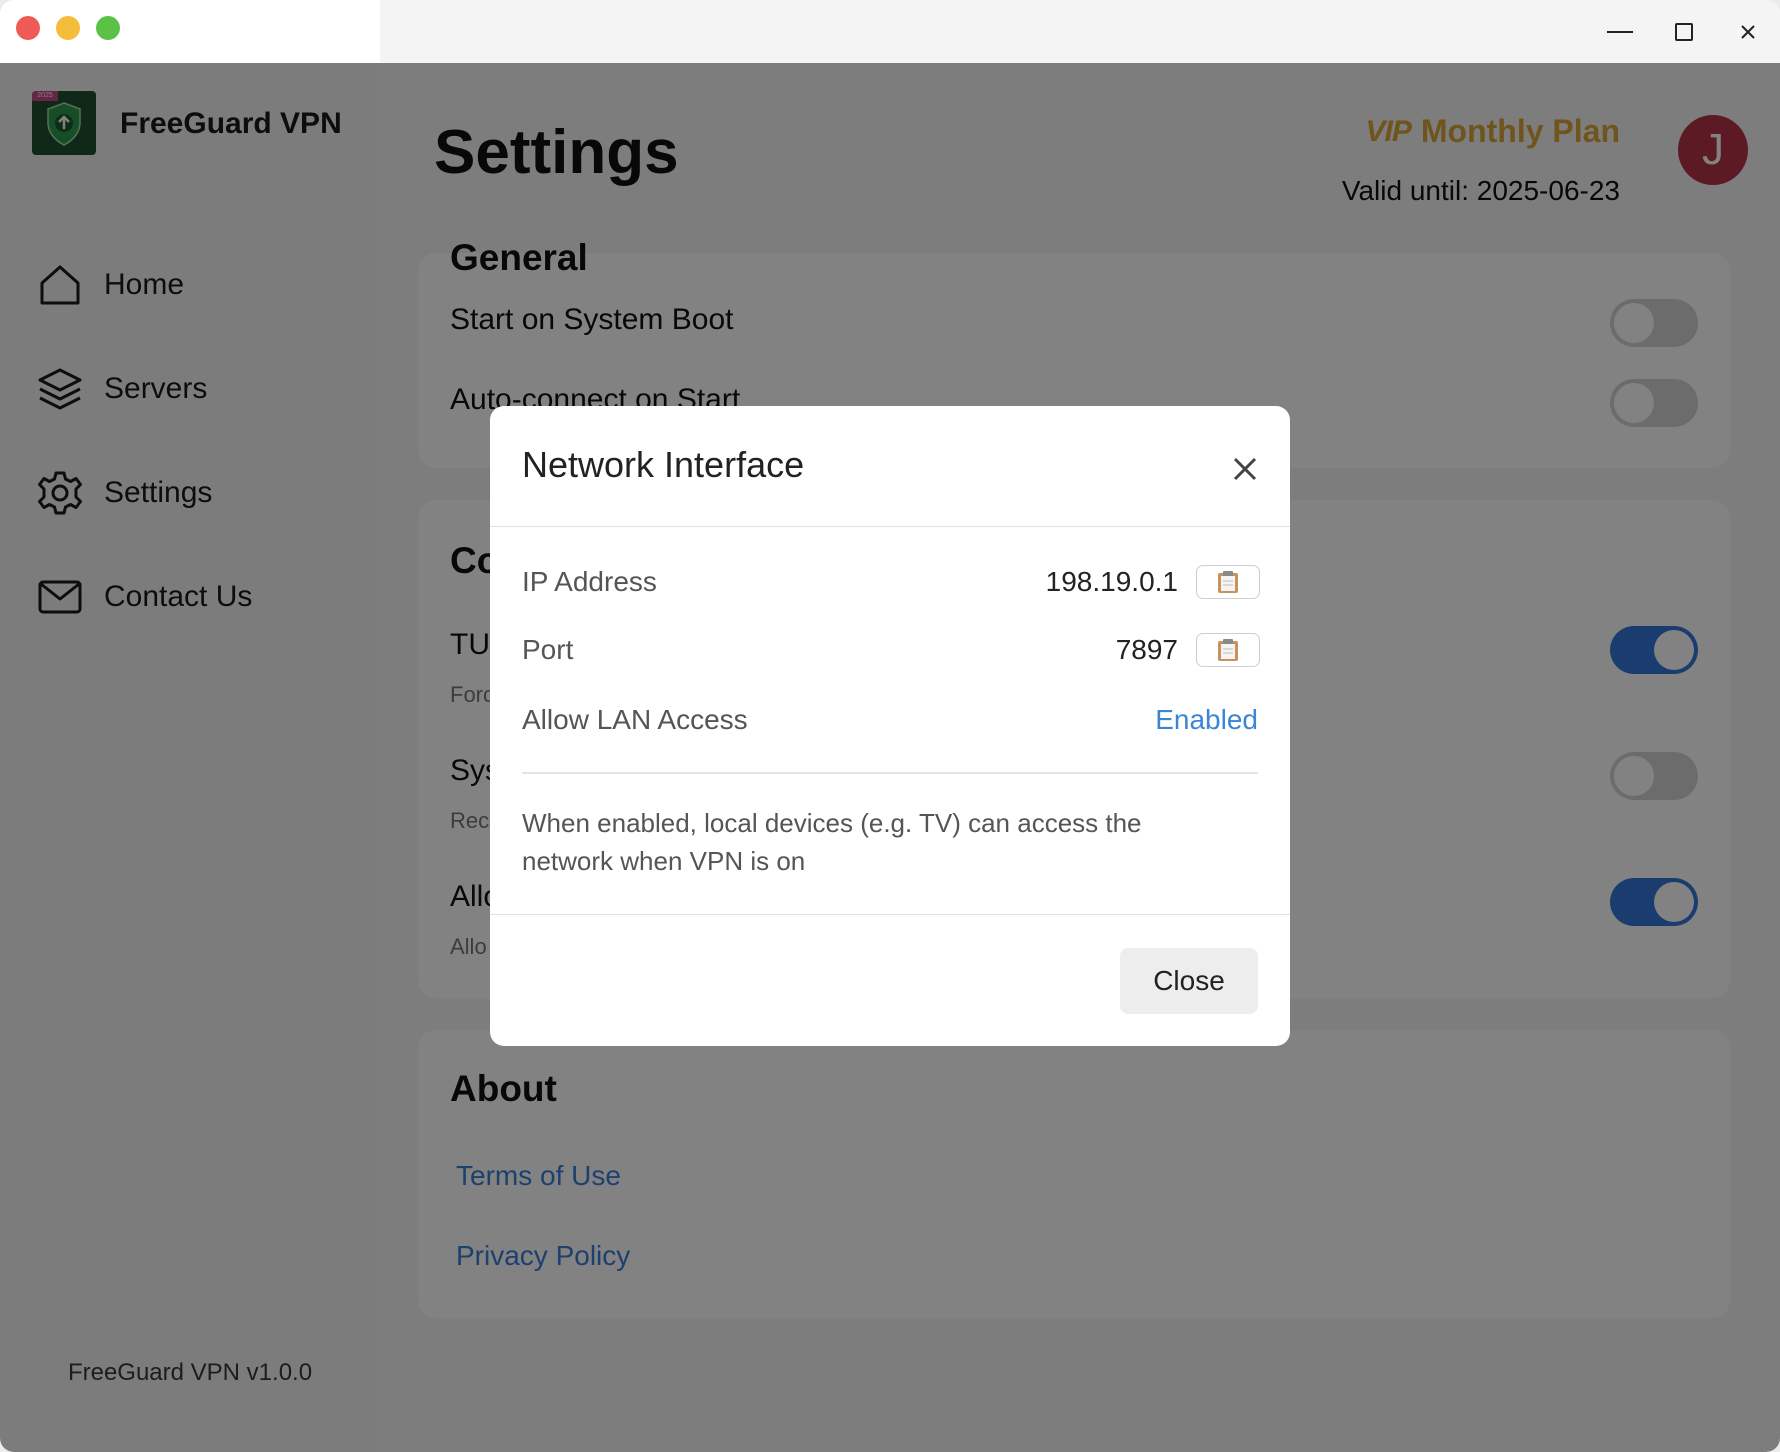 Image resolution: width=1780 pixels, height=1452 pixels. I want to click on close-button: Close, so click(1189, 981).